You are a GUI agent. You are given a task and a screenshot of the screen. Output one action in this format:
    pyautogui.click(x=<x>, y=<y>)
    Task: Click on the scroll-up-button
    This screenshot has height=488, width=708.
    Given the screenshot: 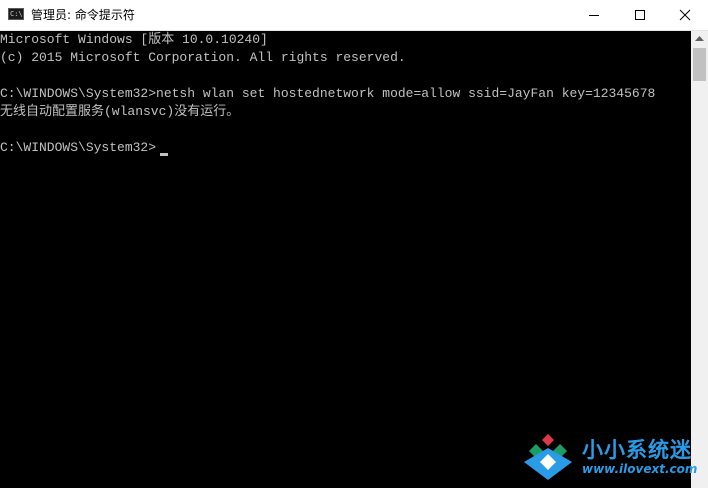 What is the action you would take?
    pyautogui.click(x=699, y=39)
    